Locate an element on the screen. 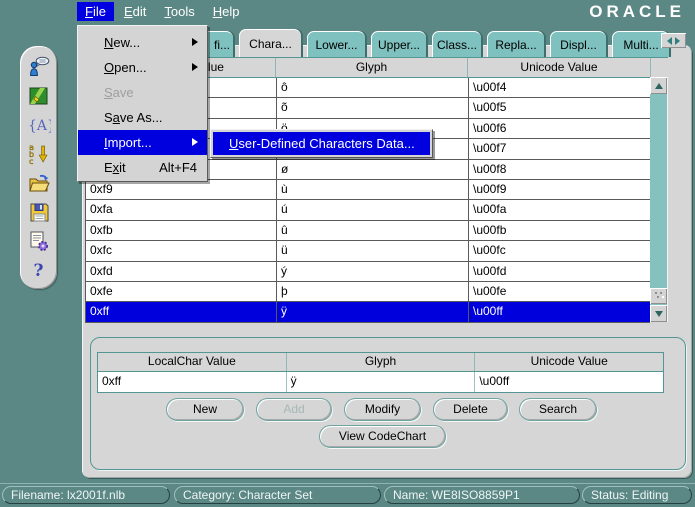  cell-local: 0xfb is located at coordinates (181, 230).